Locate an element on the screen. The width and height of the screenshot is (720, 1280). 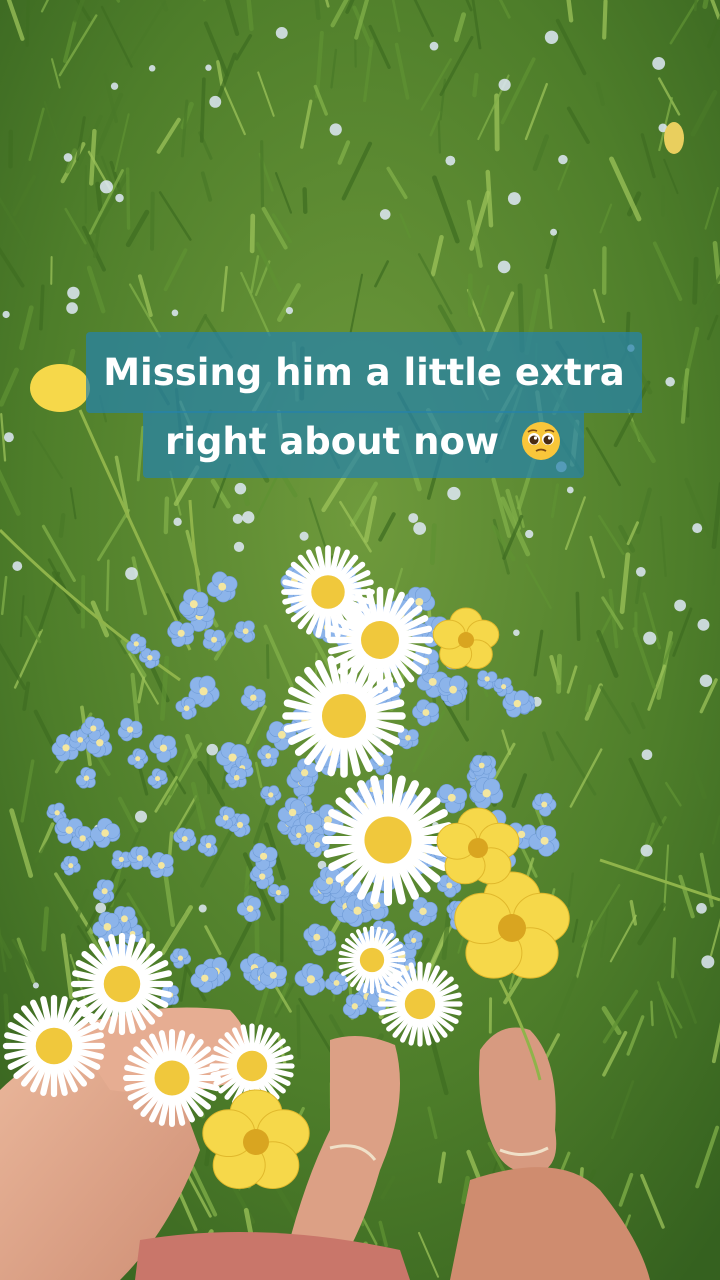
caption-line-2: right about now is located at coordinates (363, 444).